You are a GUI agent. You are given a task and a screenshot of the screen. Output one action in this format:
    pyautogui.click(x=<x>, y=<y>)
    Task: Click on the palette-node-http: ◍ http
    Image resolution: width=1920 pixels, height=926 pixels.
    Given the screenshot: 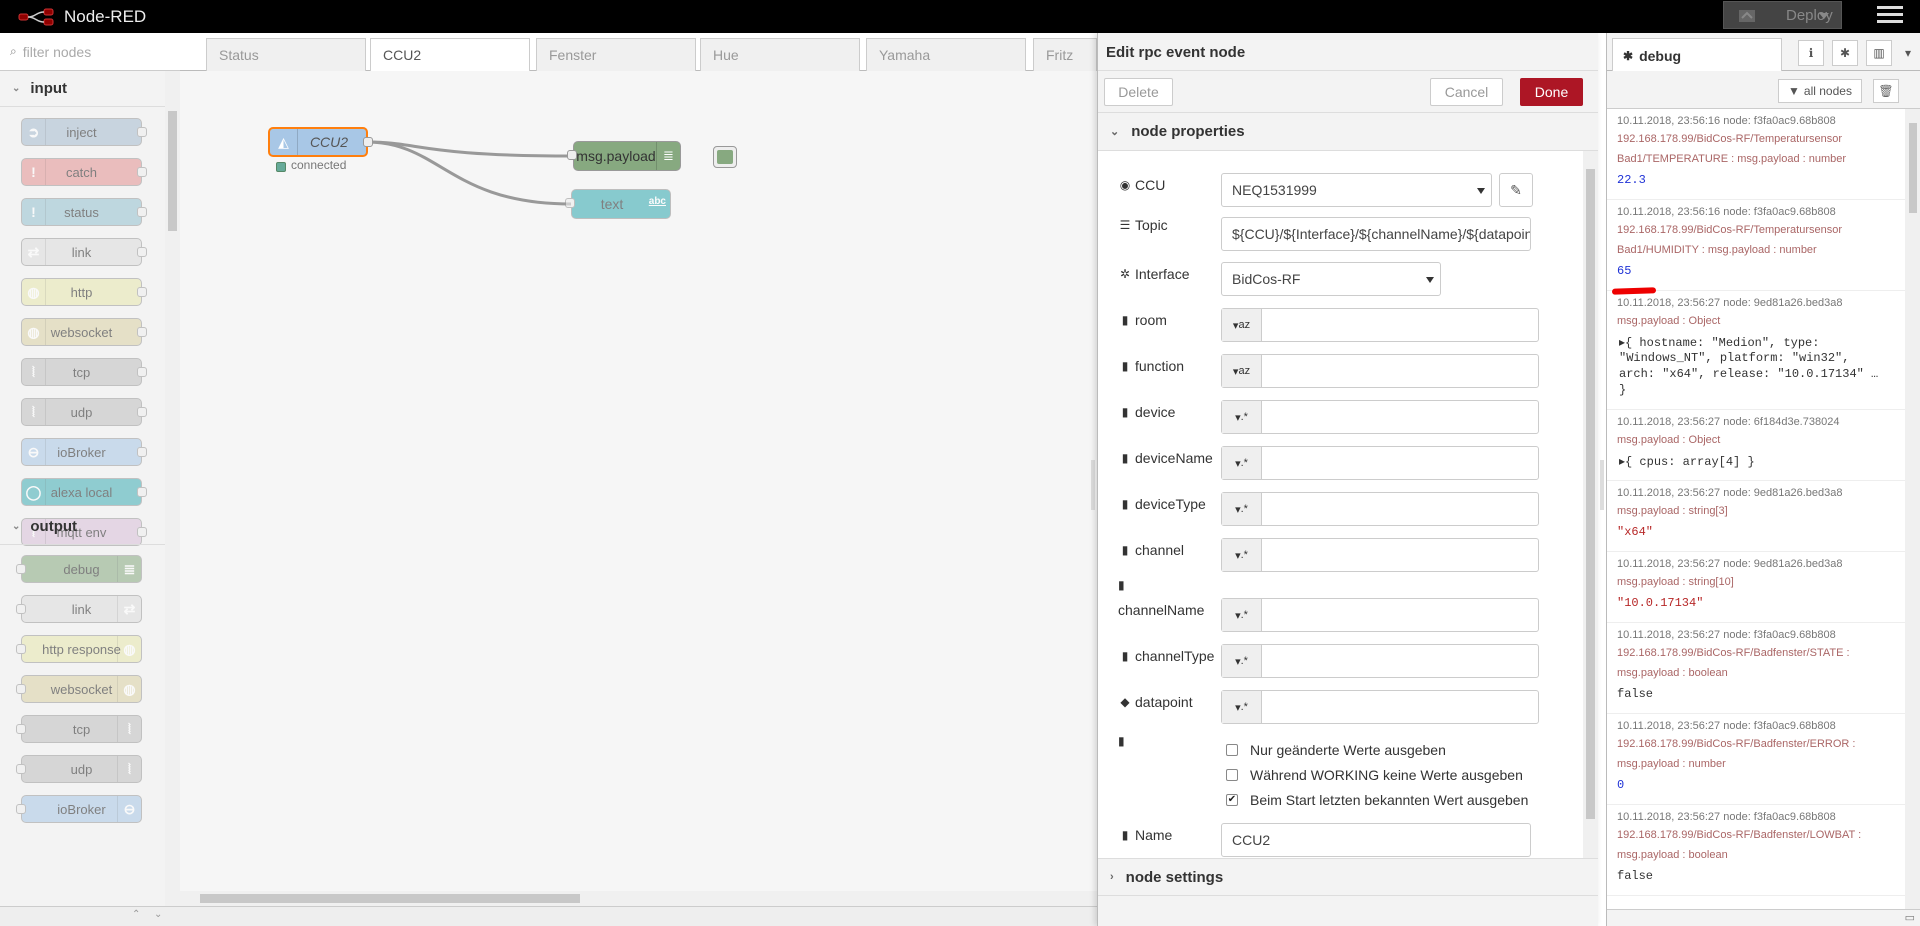 What is the action you would take?
    pyautogui.click(x=84, y=292)
    